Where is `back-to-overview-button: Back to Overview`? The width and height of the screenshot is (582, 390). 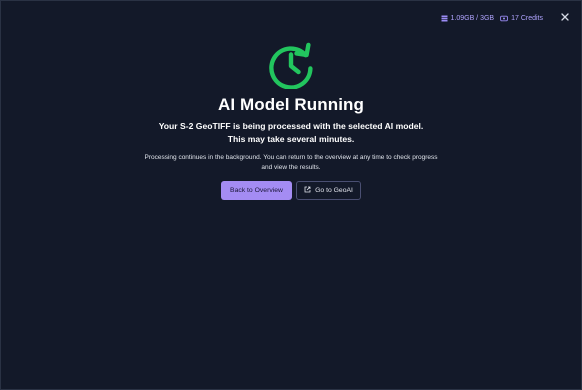 back-to-overview-button: Back to Overview is located at coordinates (256, 190).